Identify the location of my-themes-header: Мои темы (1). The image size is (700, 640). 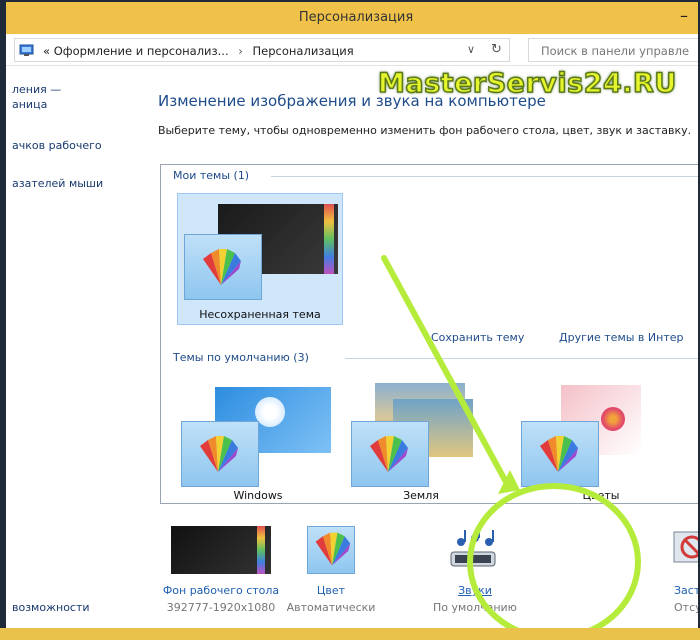
(211, 175).